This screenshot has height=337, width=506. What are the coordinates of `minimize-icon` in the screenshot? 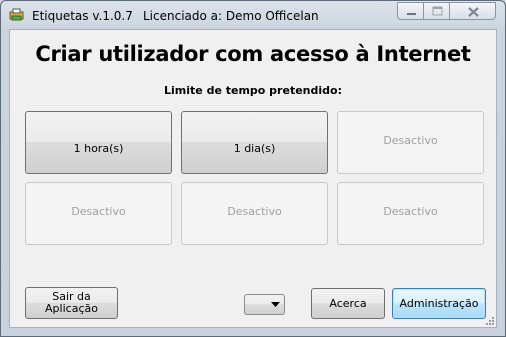 It's located at (411, 14).